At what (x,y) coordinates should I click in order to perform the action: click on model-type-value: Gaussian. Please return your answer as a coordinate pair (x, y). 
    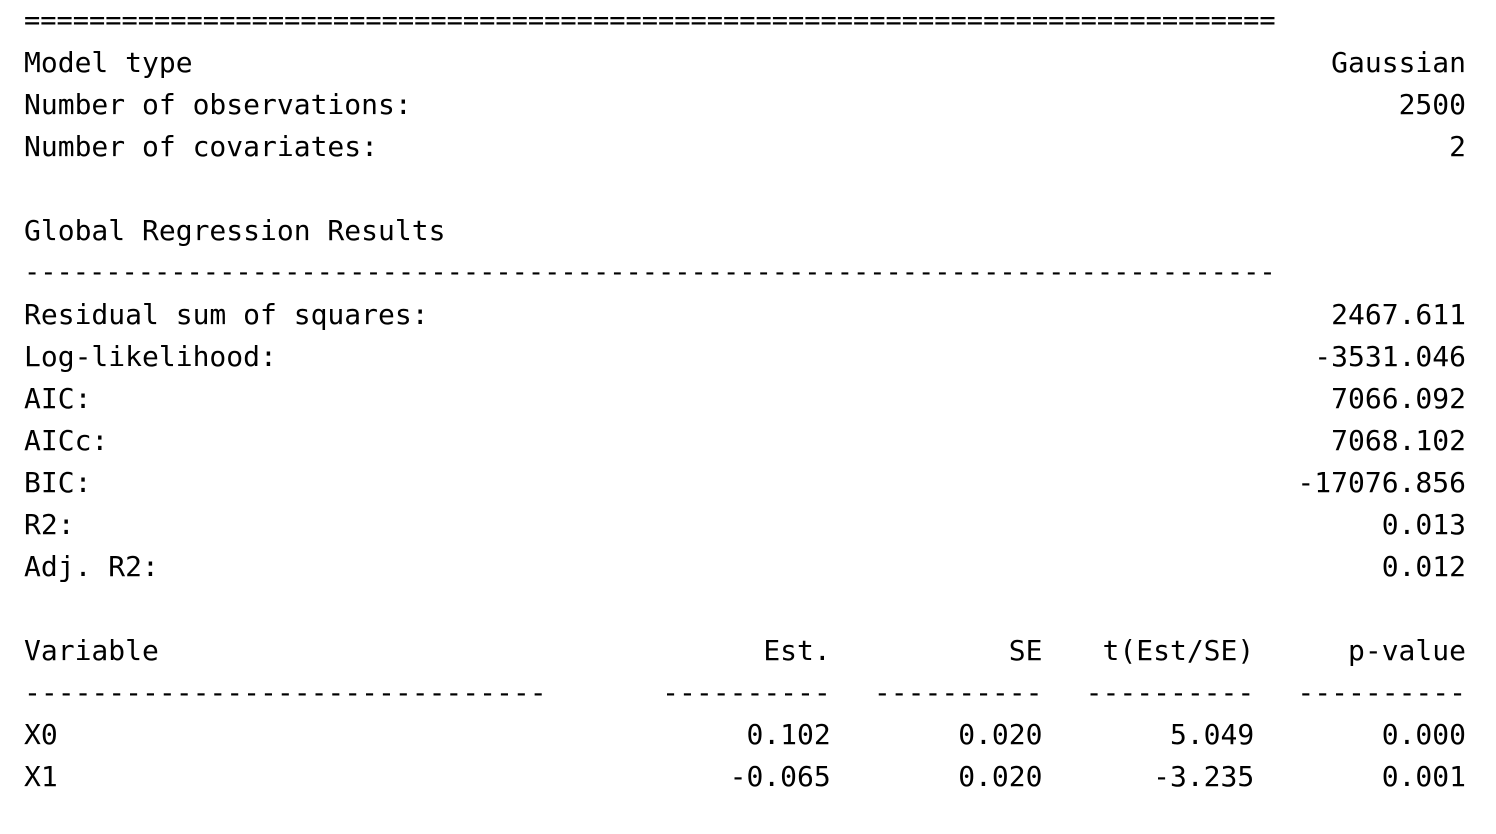
    Looking at the image, I should click on (1398, 62).